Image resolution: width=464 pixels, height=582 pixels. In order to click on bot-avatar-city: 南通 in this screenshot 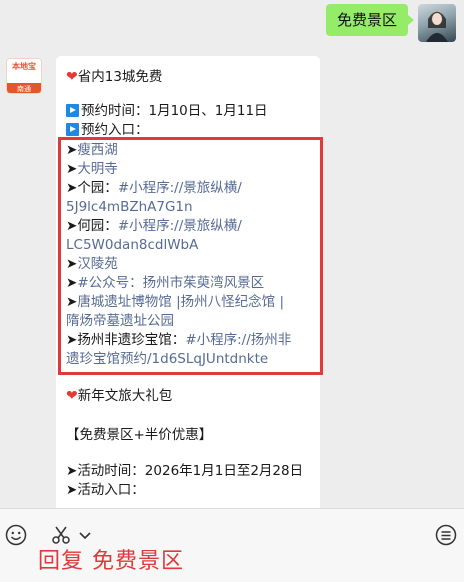, I will do `click(24, 88)`.